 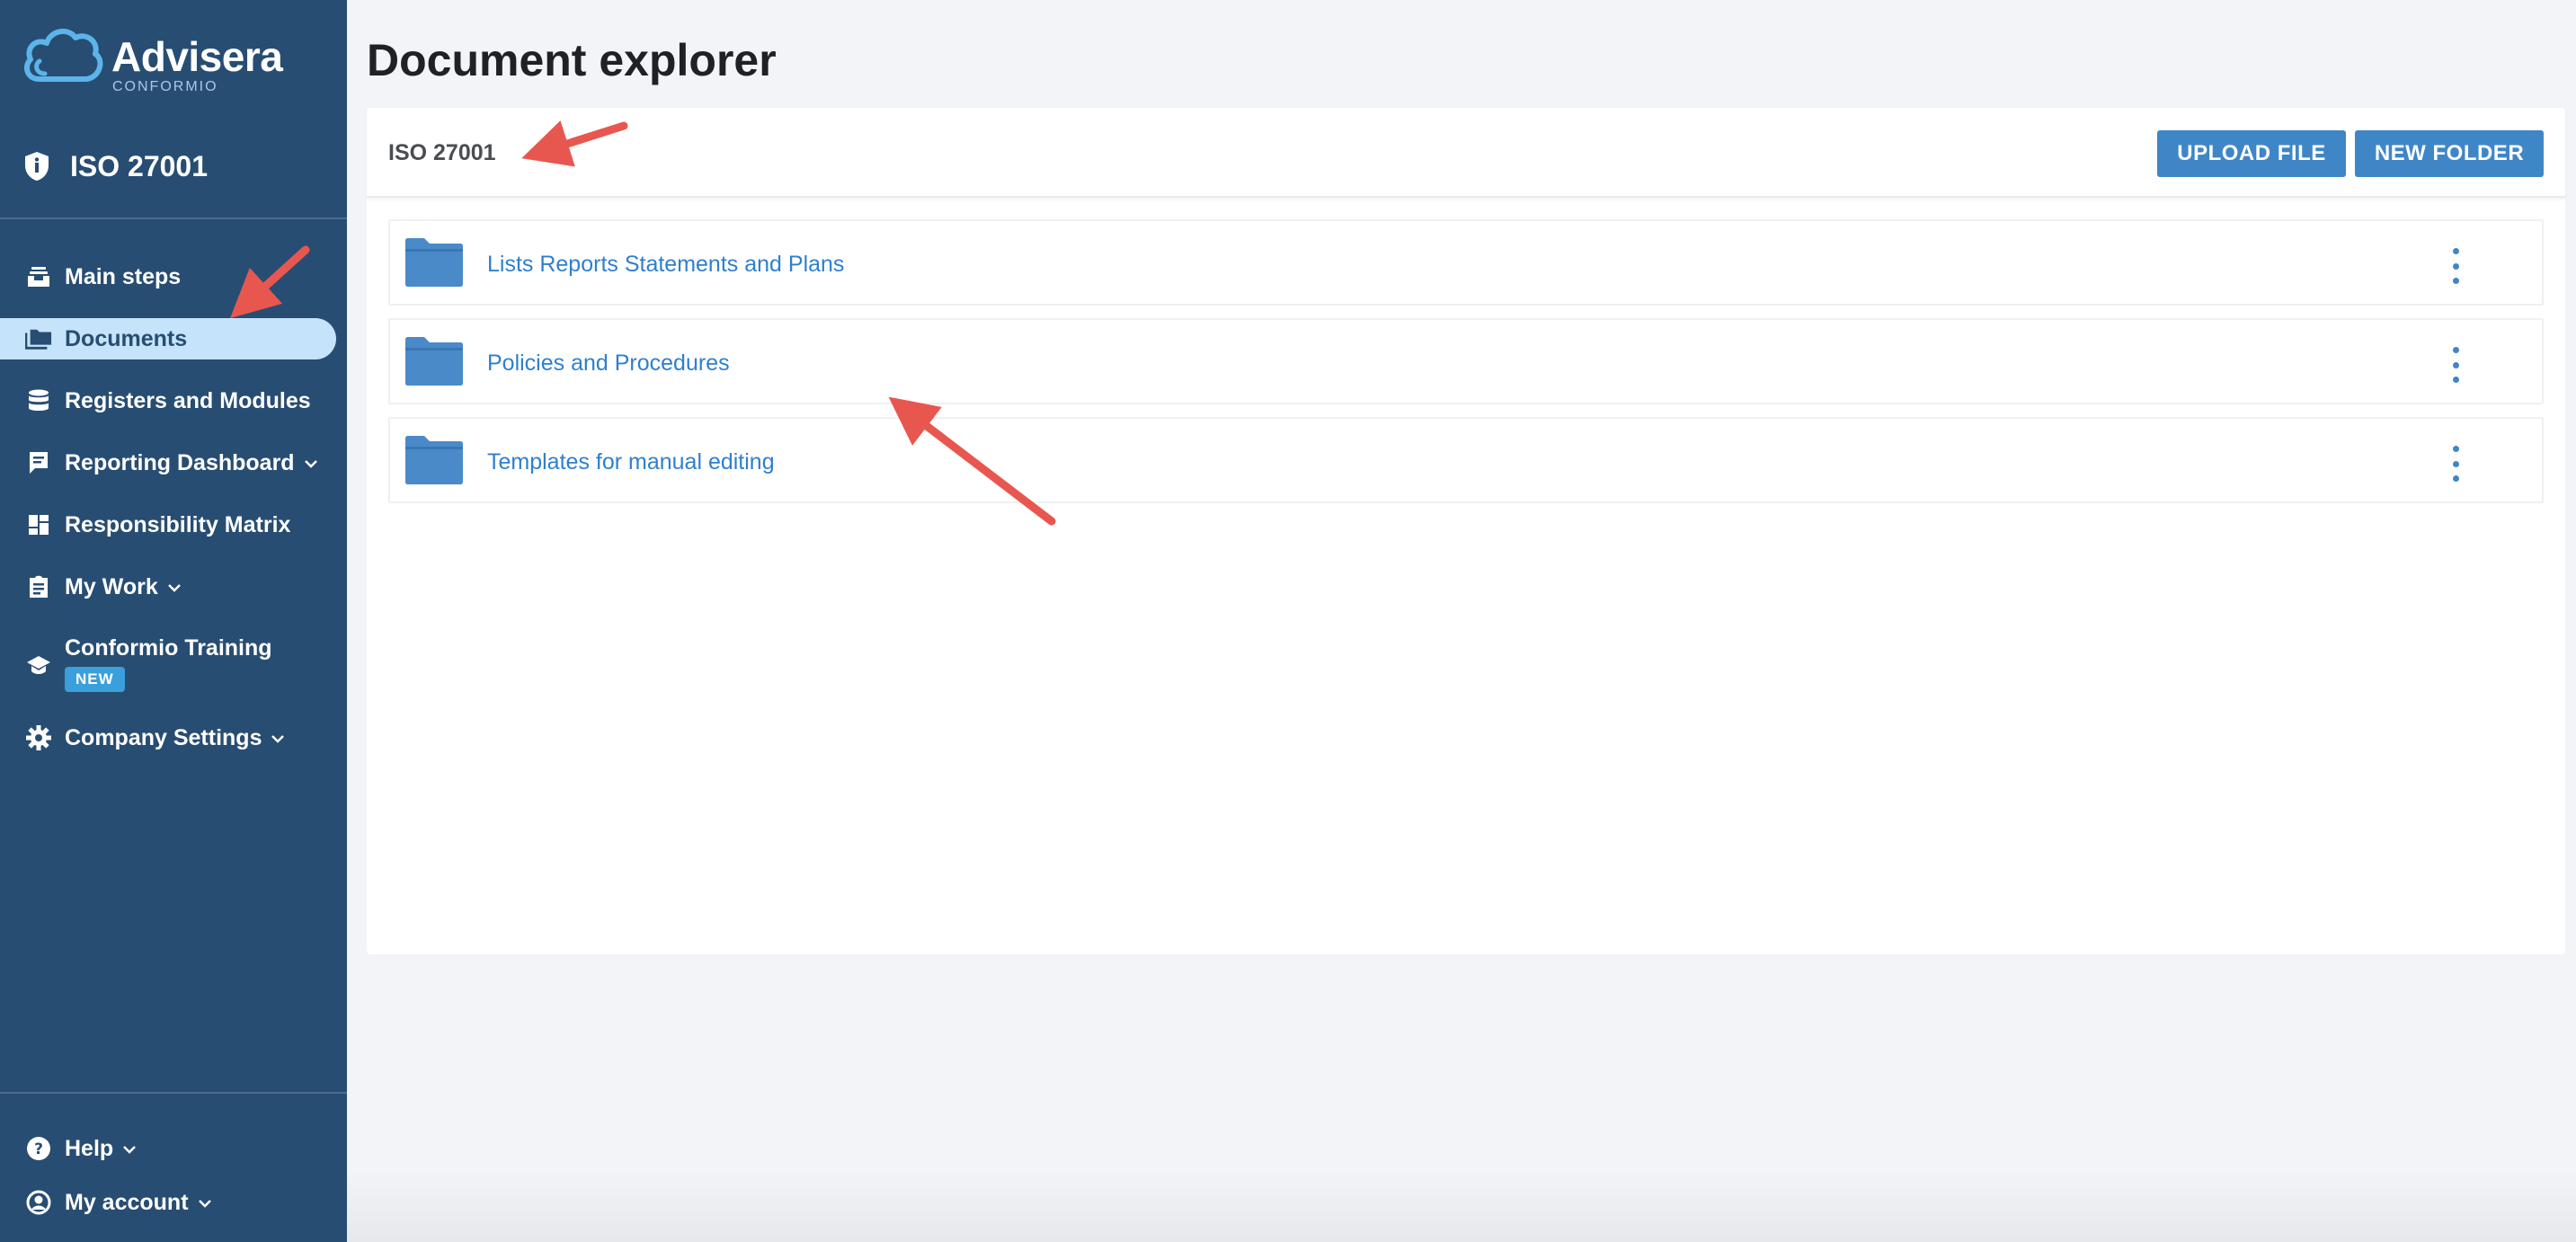 I want to click on sidebar-item-label: My Work, so click(x=123, y=587).